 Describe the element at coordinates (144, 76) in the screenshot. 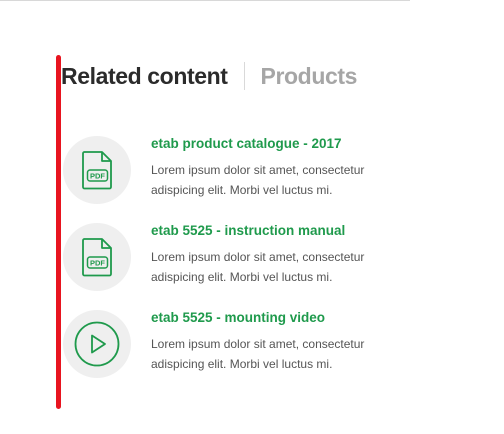

I see `tab-related-content: Related content` at that location.